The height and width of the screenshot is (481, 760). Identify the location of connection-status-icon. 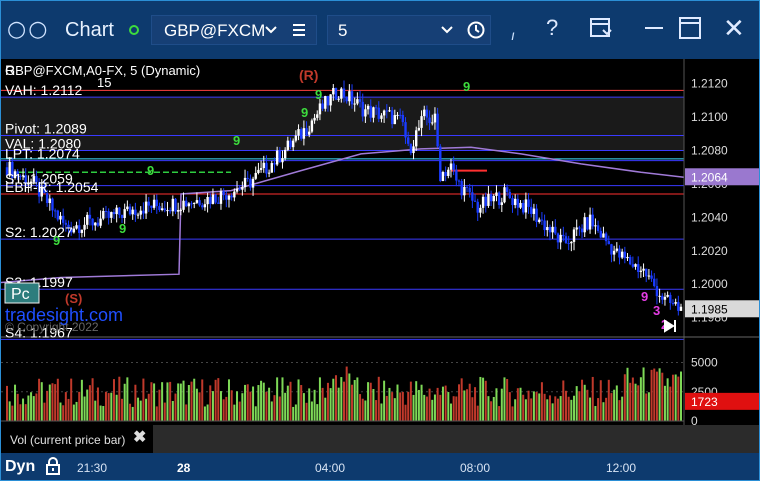
(134, 30).